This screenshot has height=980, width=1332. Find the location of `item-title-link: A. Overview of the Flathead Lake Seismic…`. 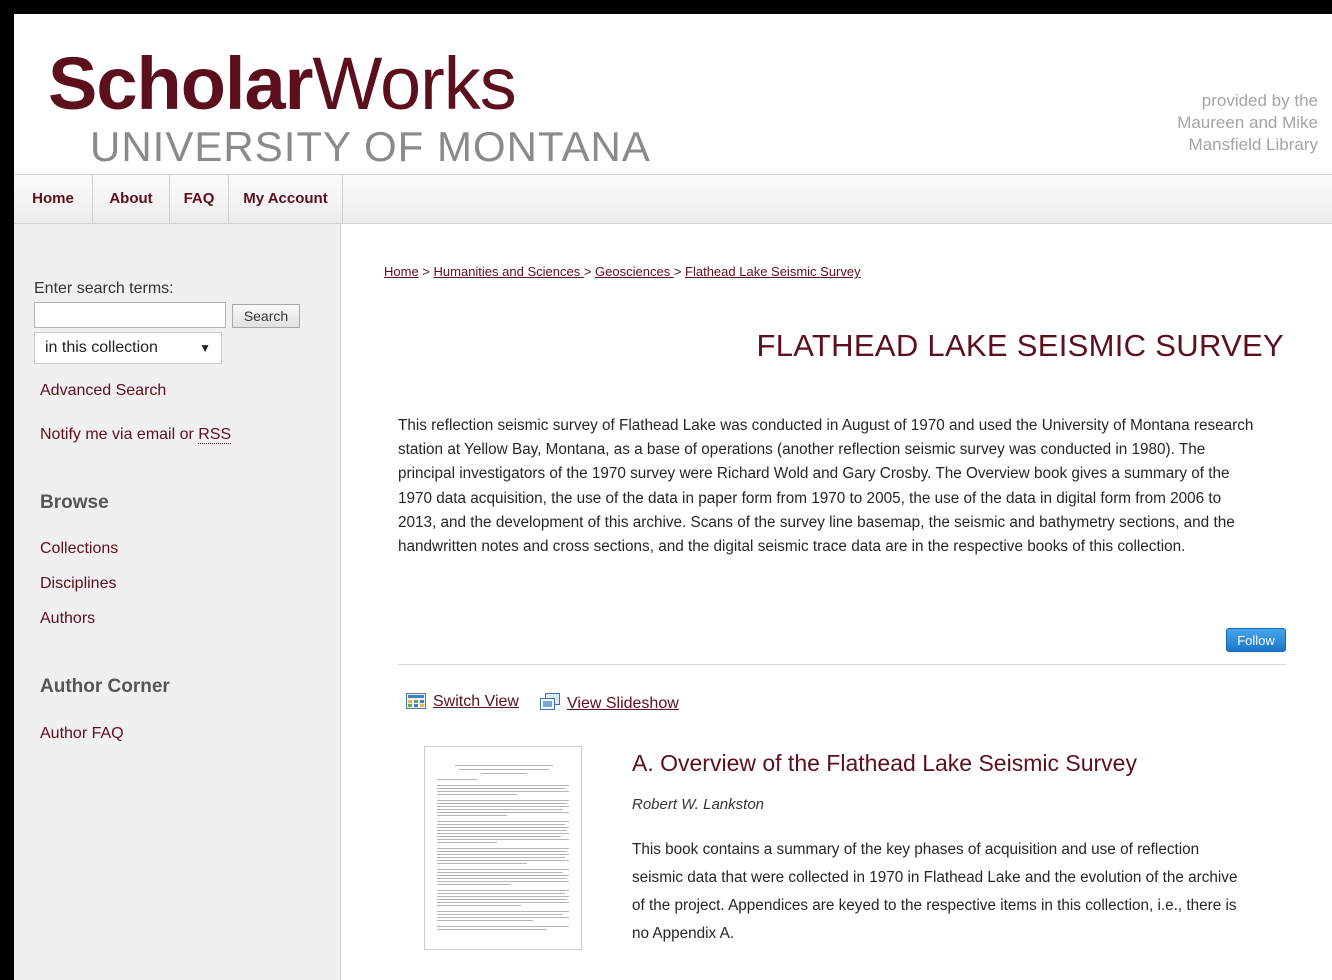

item-title-link: A. Overview of the Flathead Lake Seismic… is located at coordinates (884, 763).